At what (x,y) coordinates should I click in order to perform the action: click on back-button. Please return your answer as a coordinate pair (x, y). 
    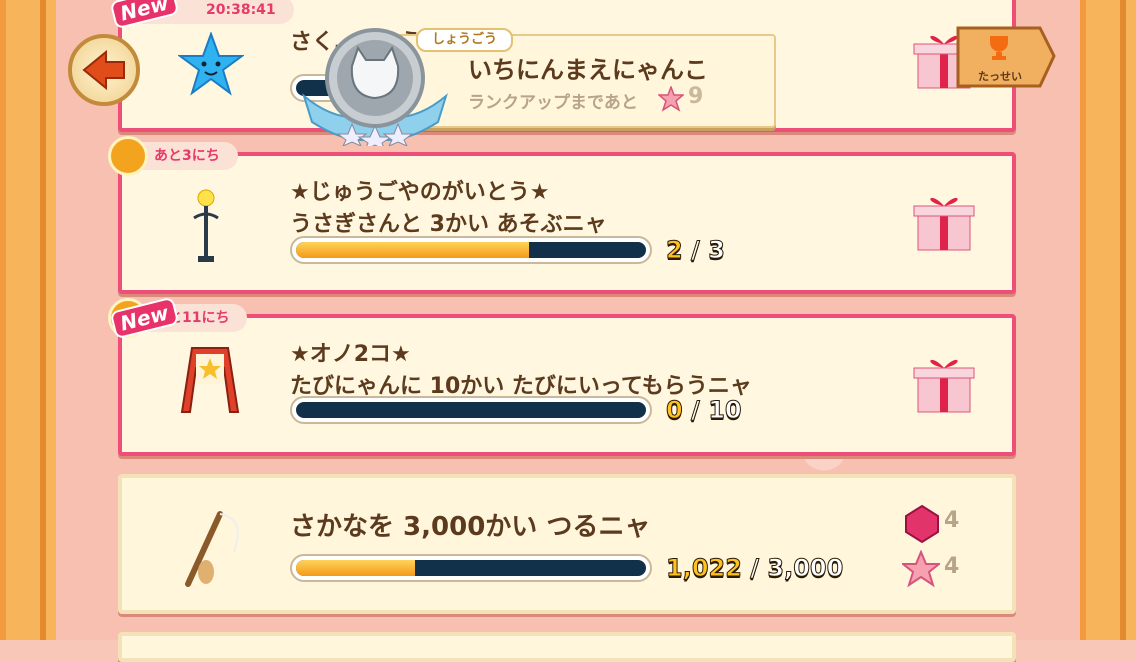
    Looking at the image, I should click on (104, 70).